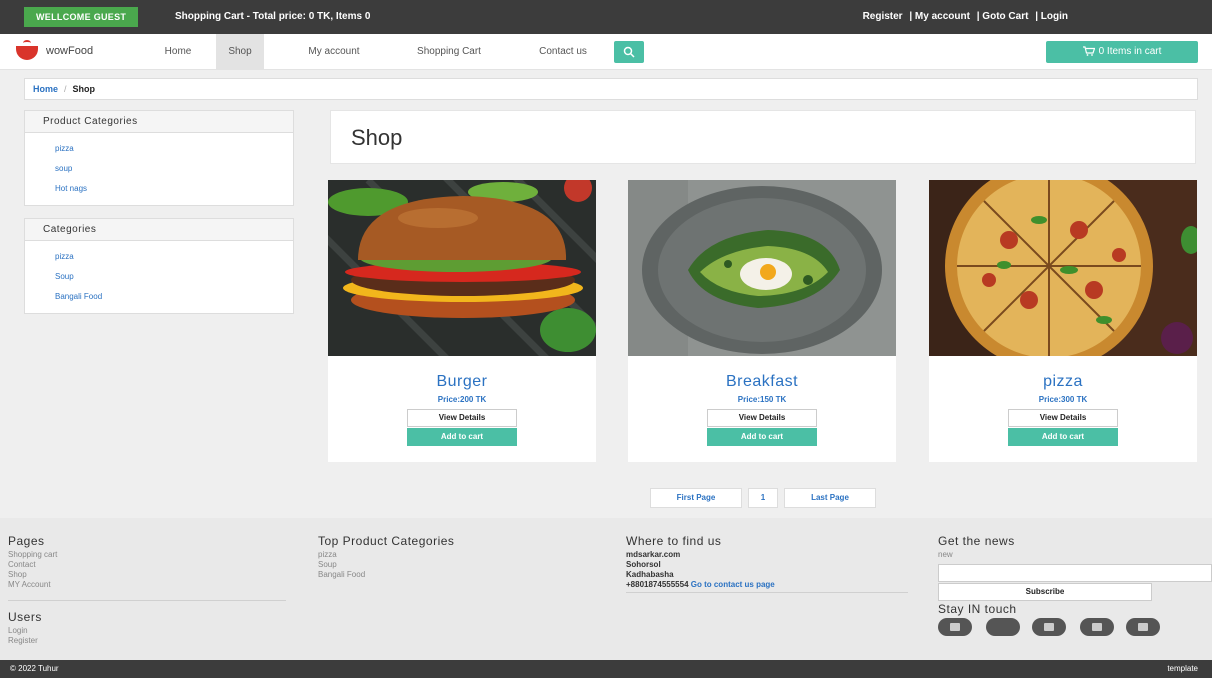 The height and width of the screenshot is (678, 1212). Describe the element at coordinates (1003, 16) in the screenshot. I see `goto-cart-link: | Goto Cart` at that location.